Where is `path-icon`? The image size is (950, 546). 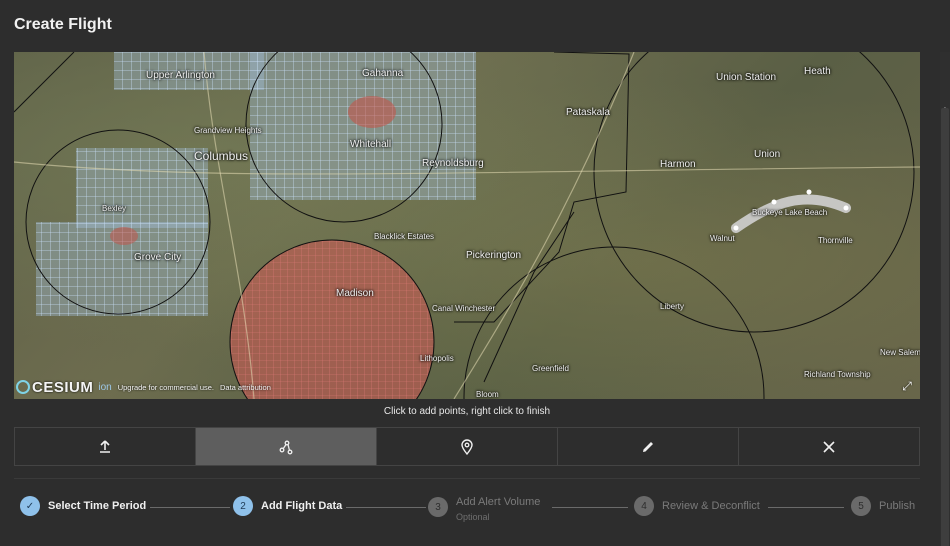
path-icon is located at coordinates (286, 447).